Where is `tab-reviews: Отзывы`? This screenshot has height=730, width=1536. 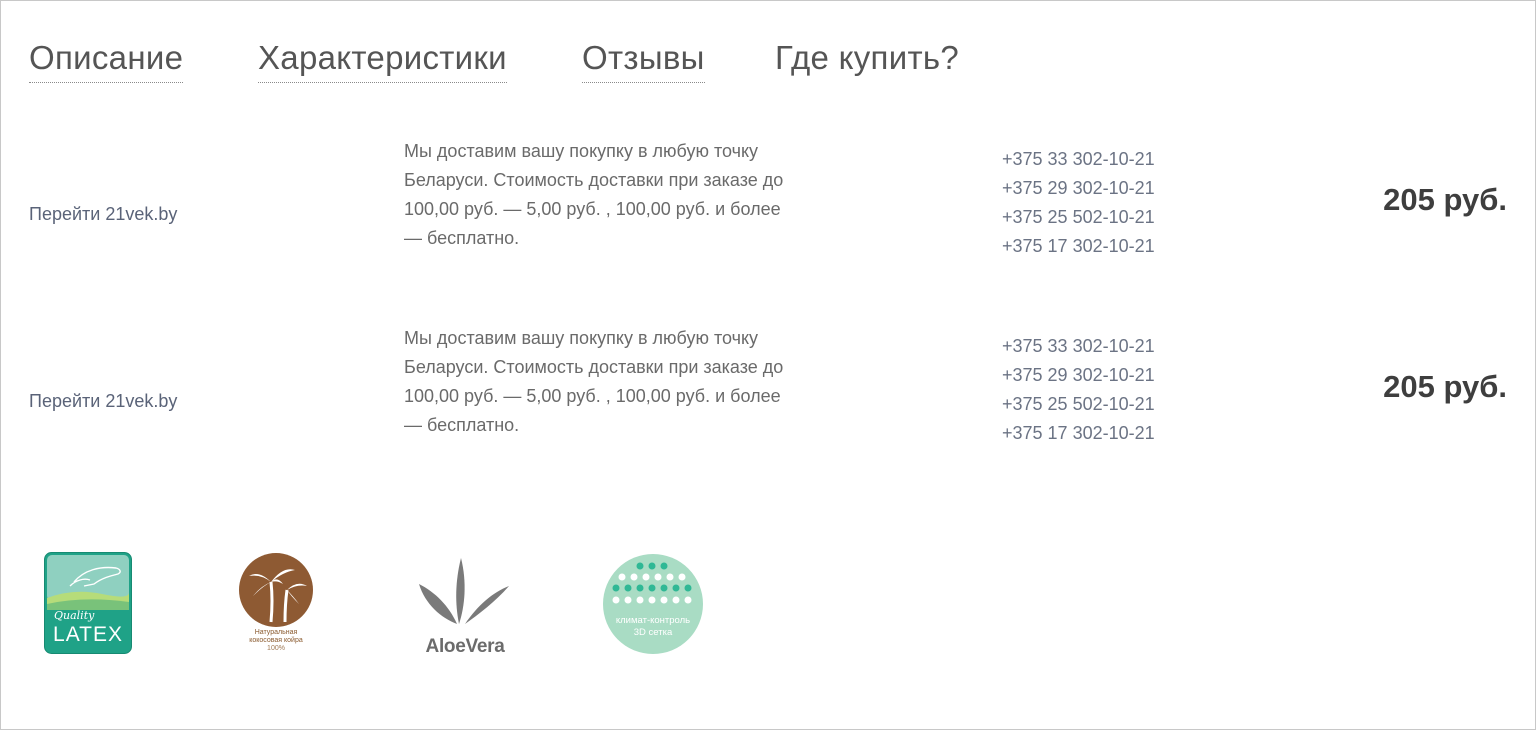 tab-reviews: Отзывы is located at coordinates (643, 59).